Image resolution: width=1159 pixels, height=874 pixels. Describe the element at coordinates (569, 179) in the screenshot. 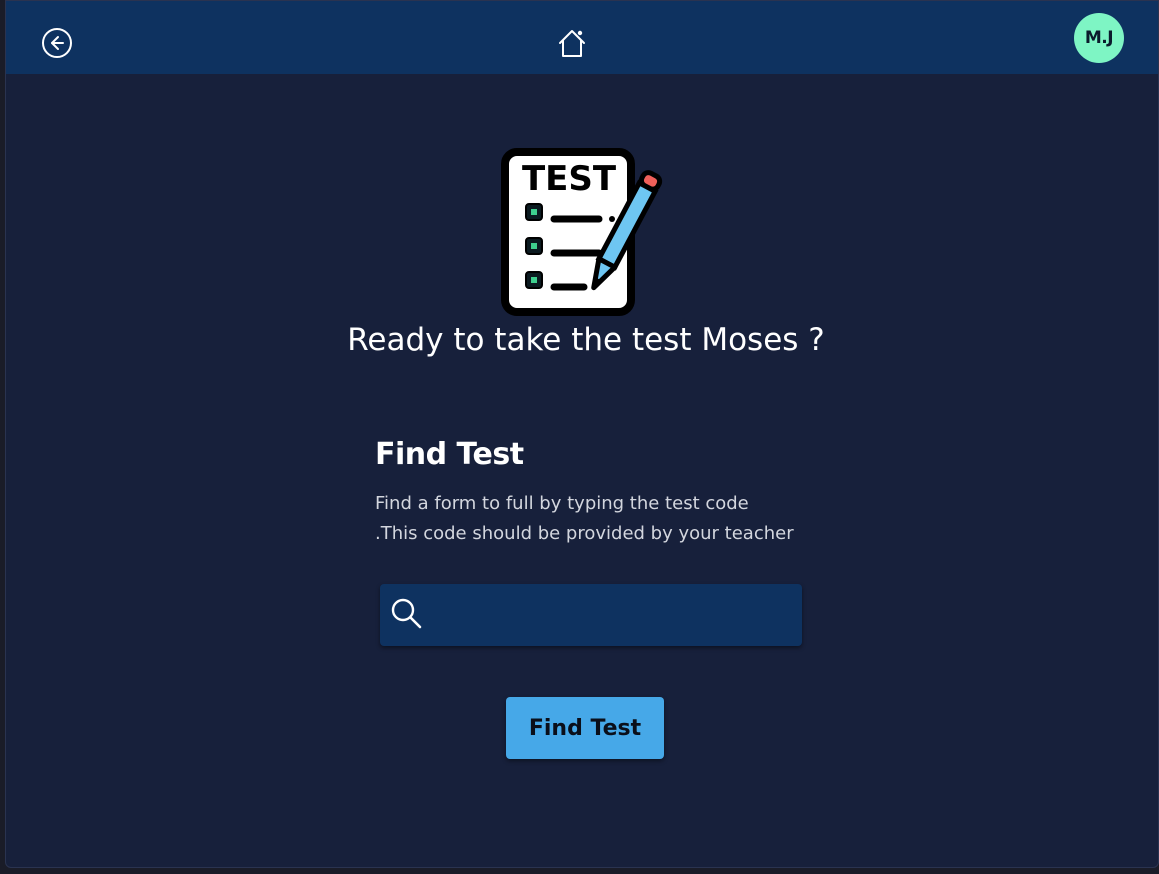

I see `test-sheet-label: TEST` at that location.